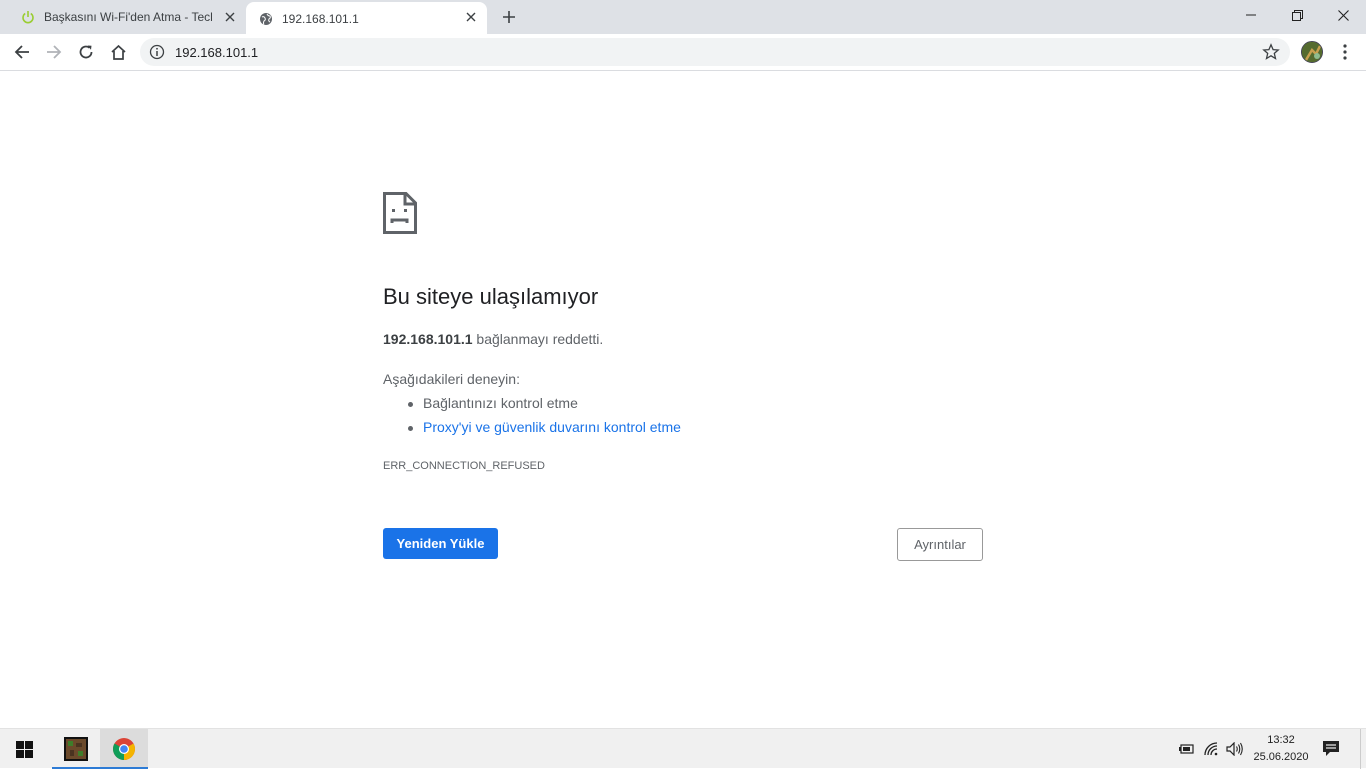  Describe the element at coordinates (464, 466) in the screenshot. I see `error-code: ERR_CONNECTION_REFUSED` at that location.